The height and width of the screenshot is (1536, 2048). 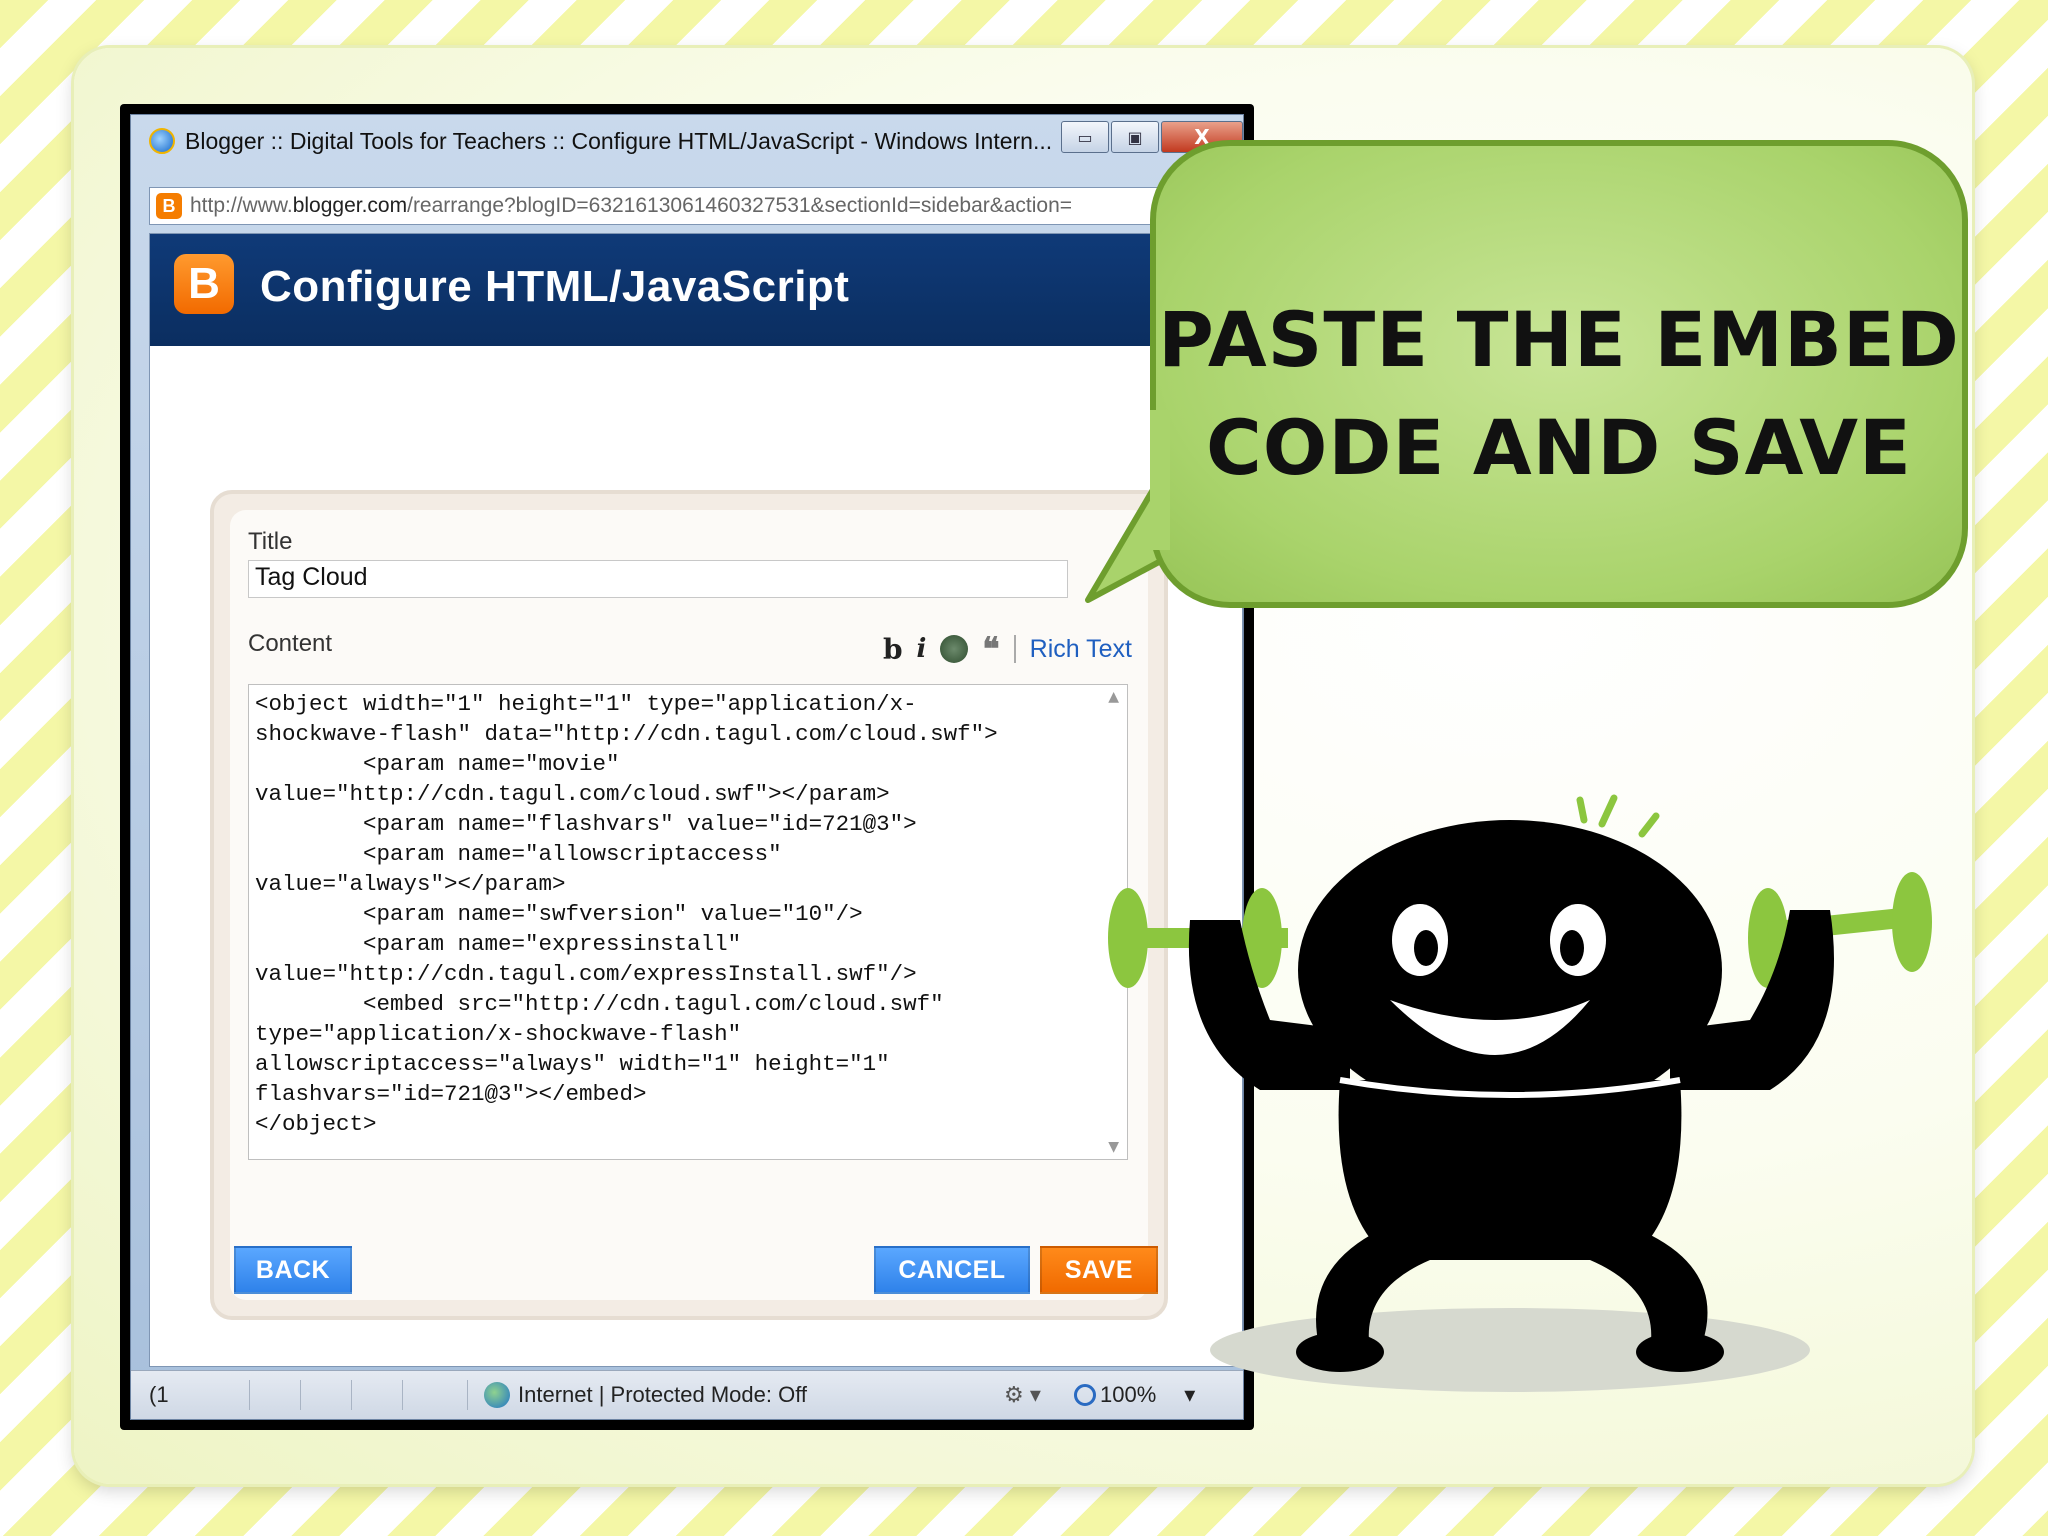 I want to click on rich-text-link: Rich Text, so click(x=1081, y=649).